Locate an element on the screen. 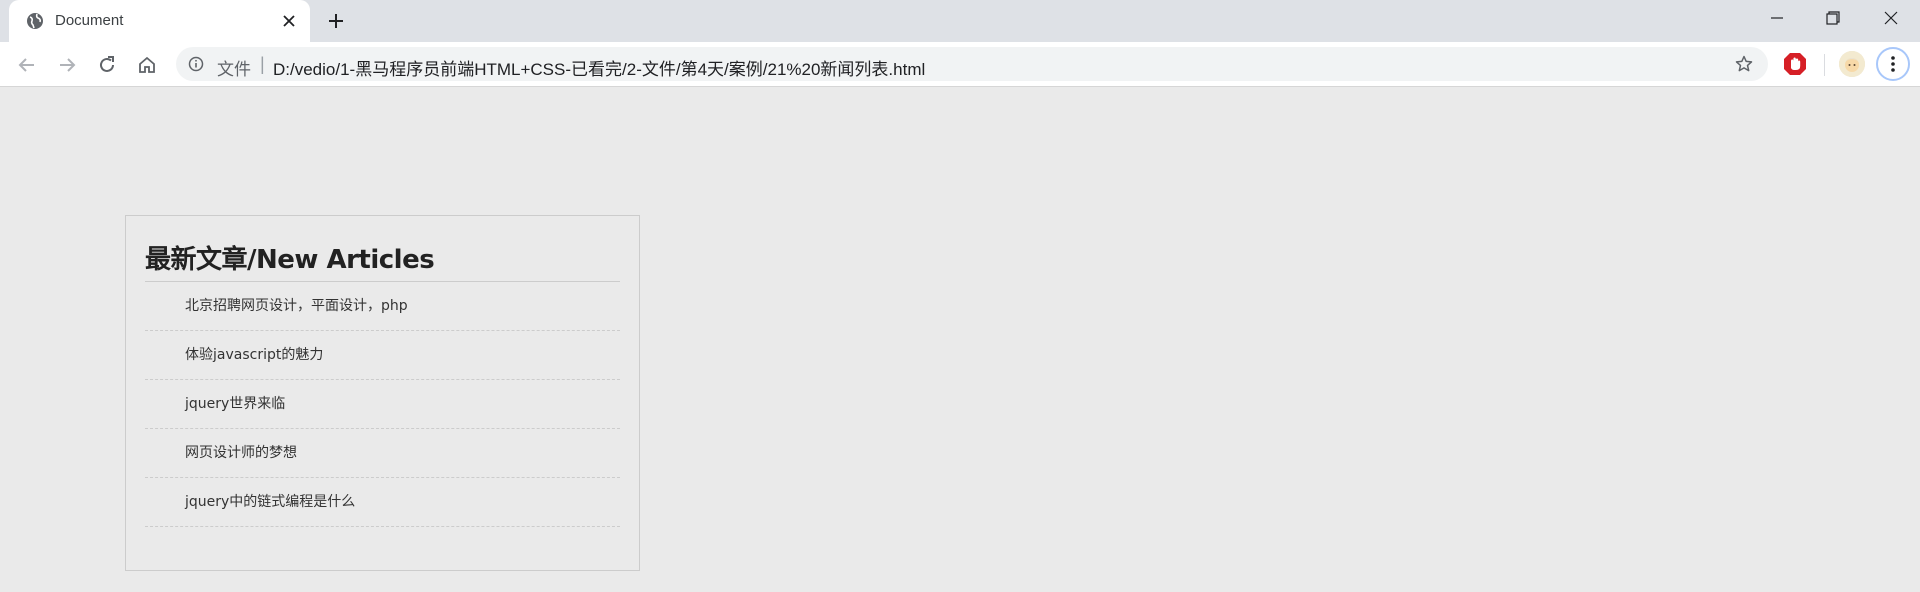 This screenshot has width=1920, height=592. adblock-extension-icon is located at coordinates (1795, 64).